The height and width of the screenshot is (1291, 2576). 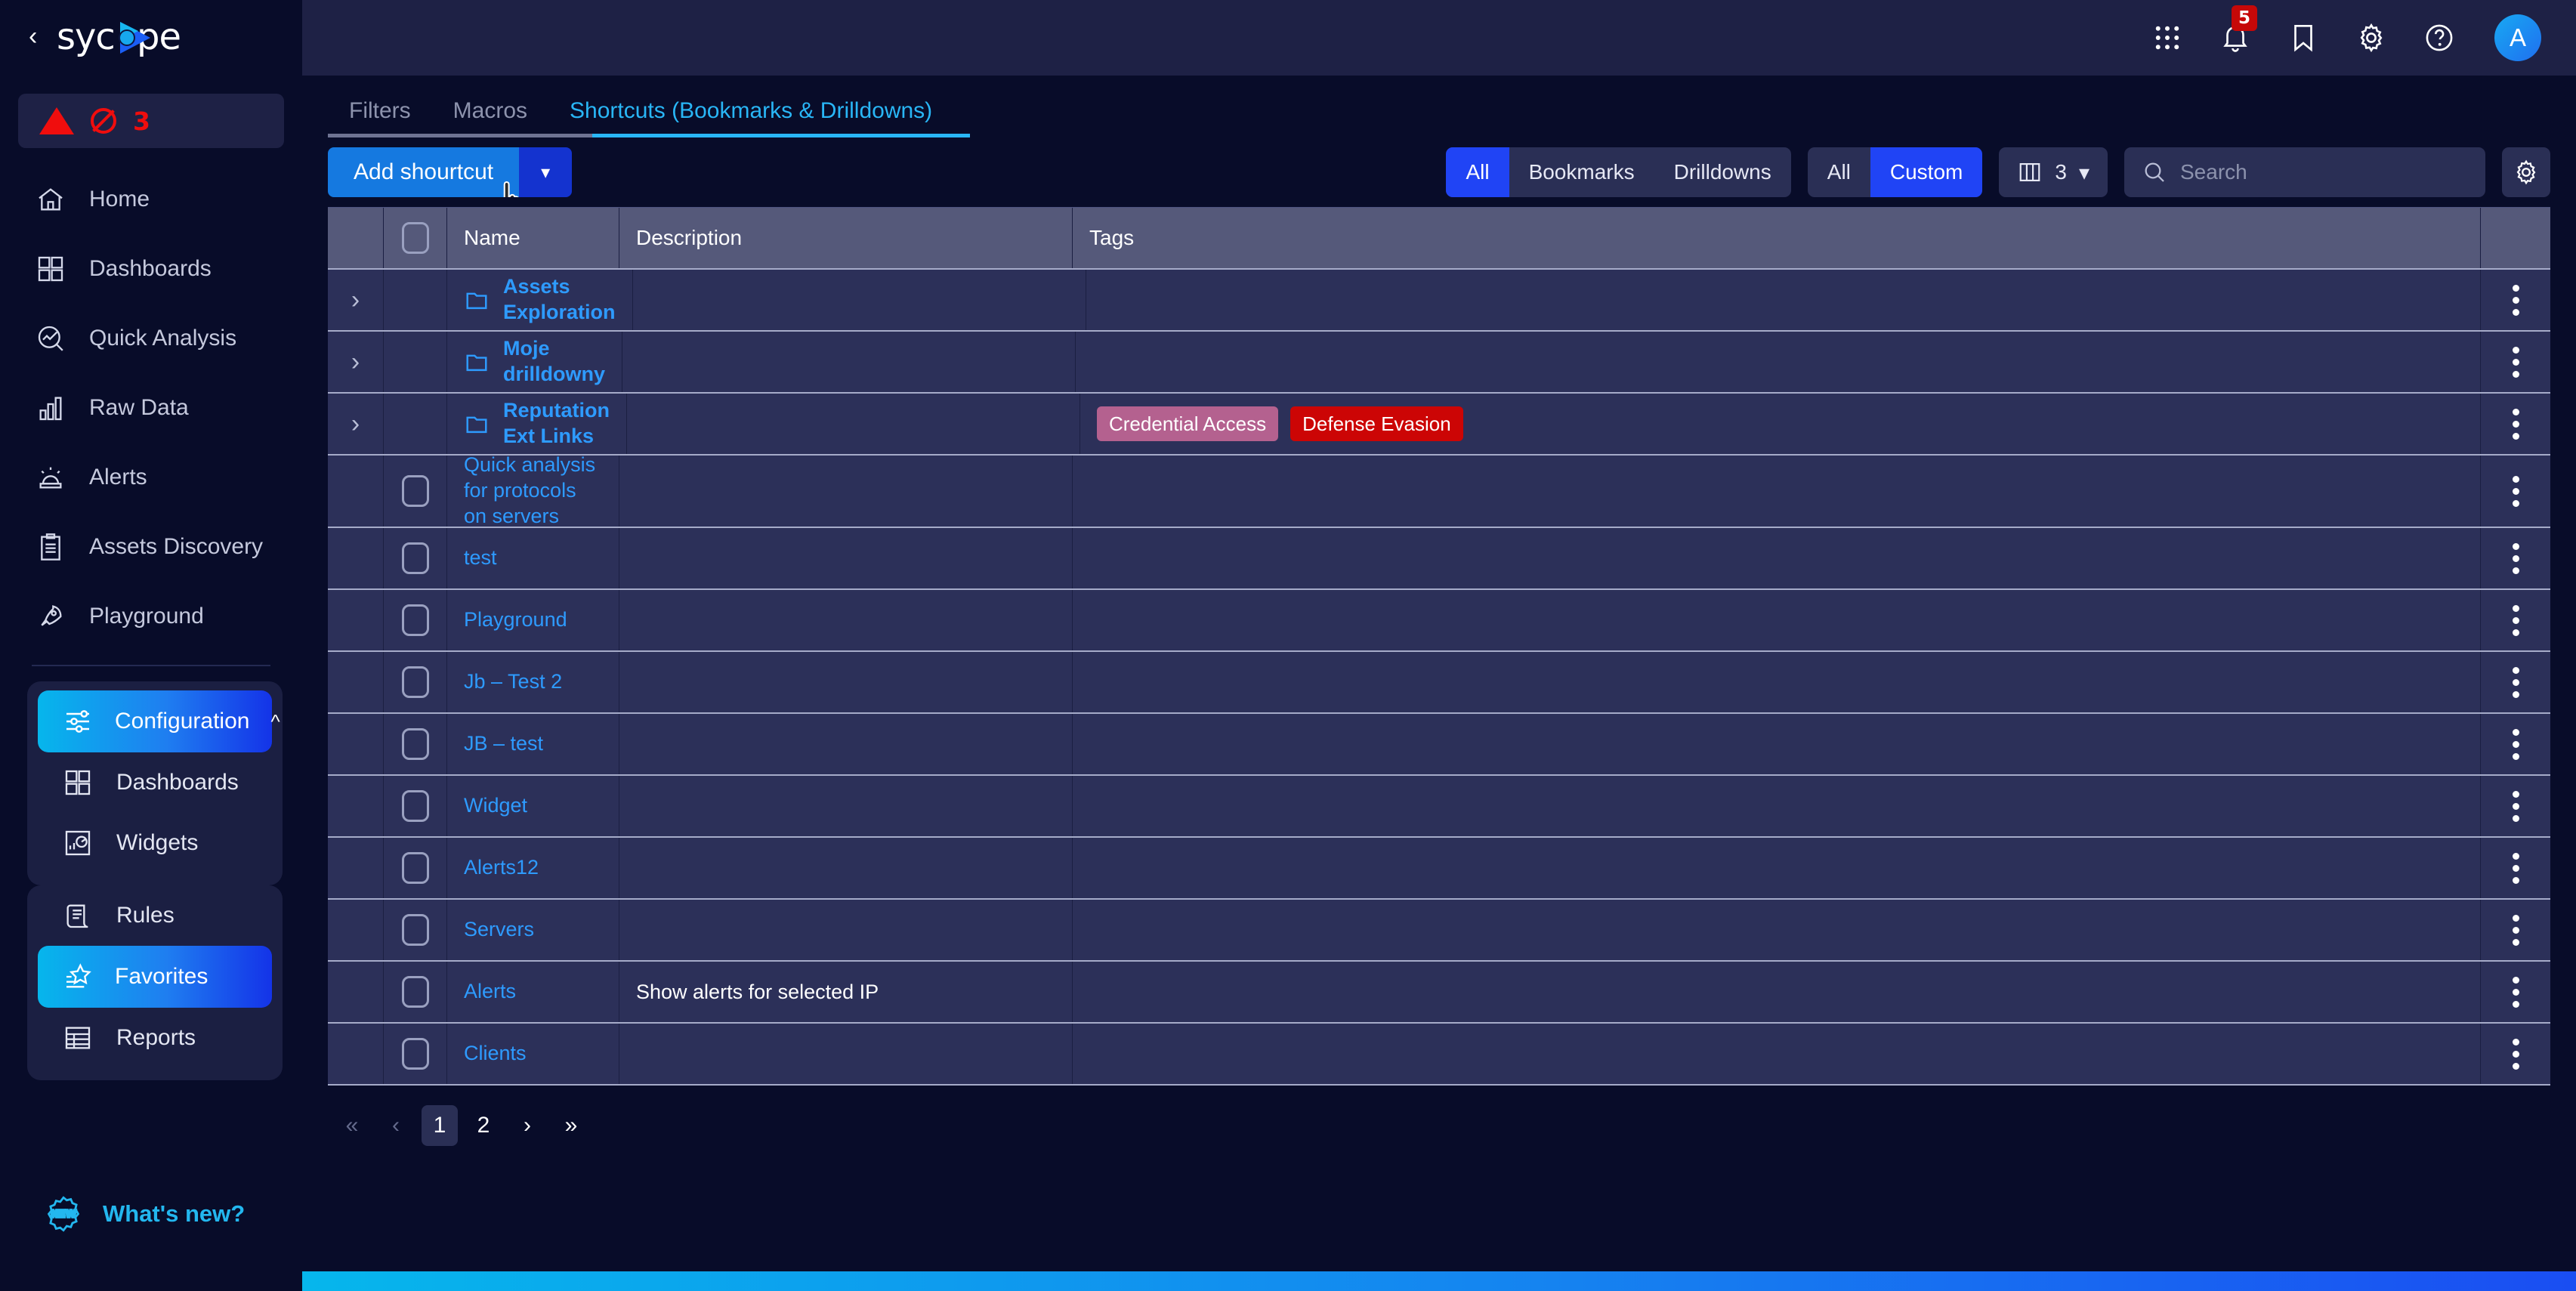 I want to click on tab-macros: Macros, so click(x=490, y=118).